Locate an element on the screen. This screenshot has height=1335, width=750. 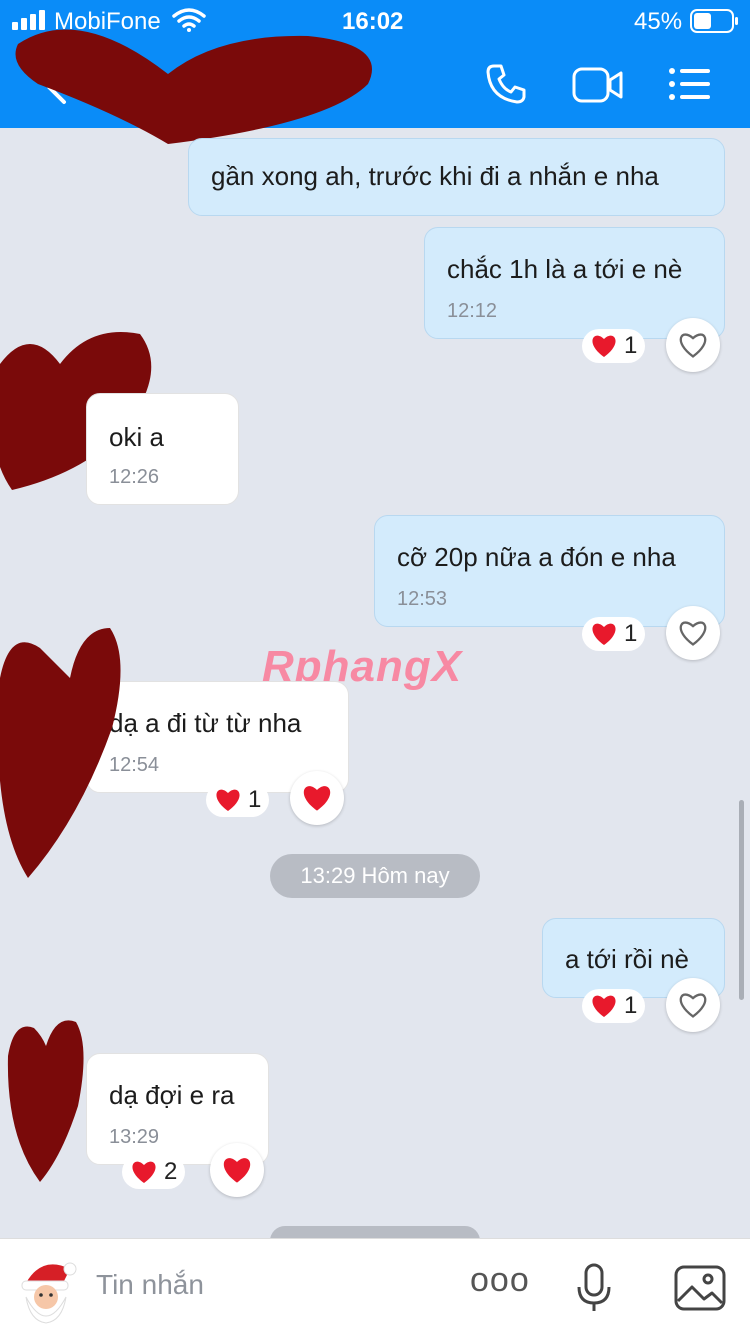
message-bubble-received: oki a 12:26 is located at coordinates (162, 449).